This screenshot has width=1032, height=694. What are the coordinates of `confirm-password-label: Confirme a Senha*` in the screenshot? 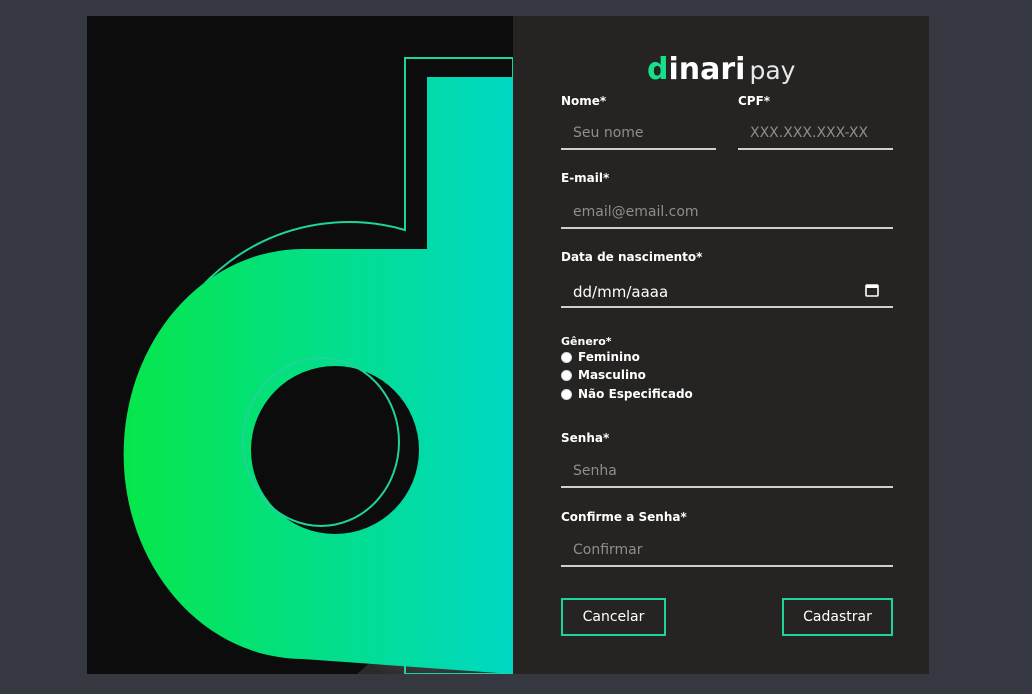 It's located at (624, 517).